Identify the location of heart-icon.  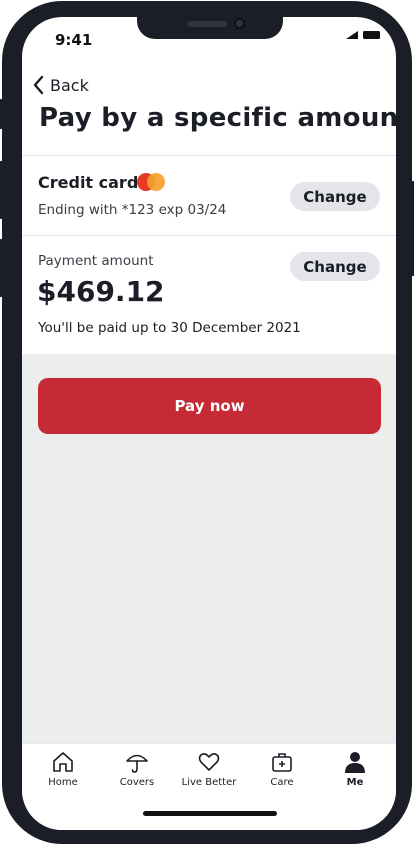
(209, 762).